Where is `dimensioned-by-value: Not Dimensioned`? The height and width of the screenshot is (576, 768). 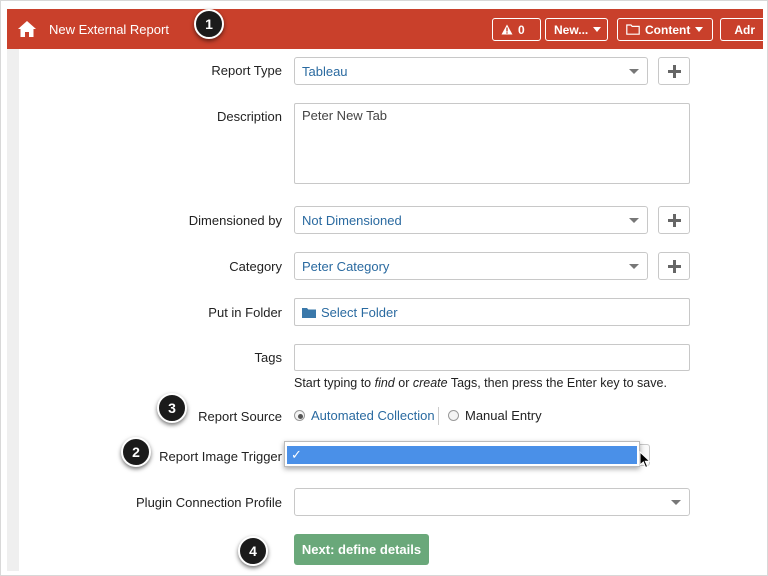
dimensioned-by-value: Not Dimensioned is located at coordinates (352, 220).